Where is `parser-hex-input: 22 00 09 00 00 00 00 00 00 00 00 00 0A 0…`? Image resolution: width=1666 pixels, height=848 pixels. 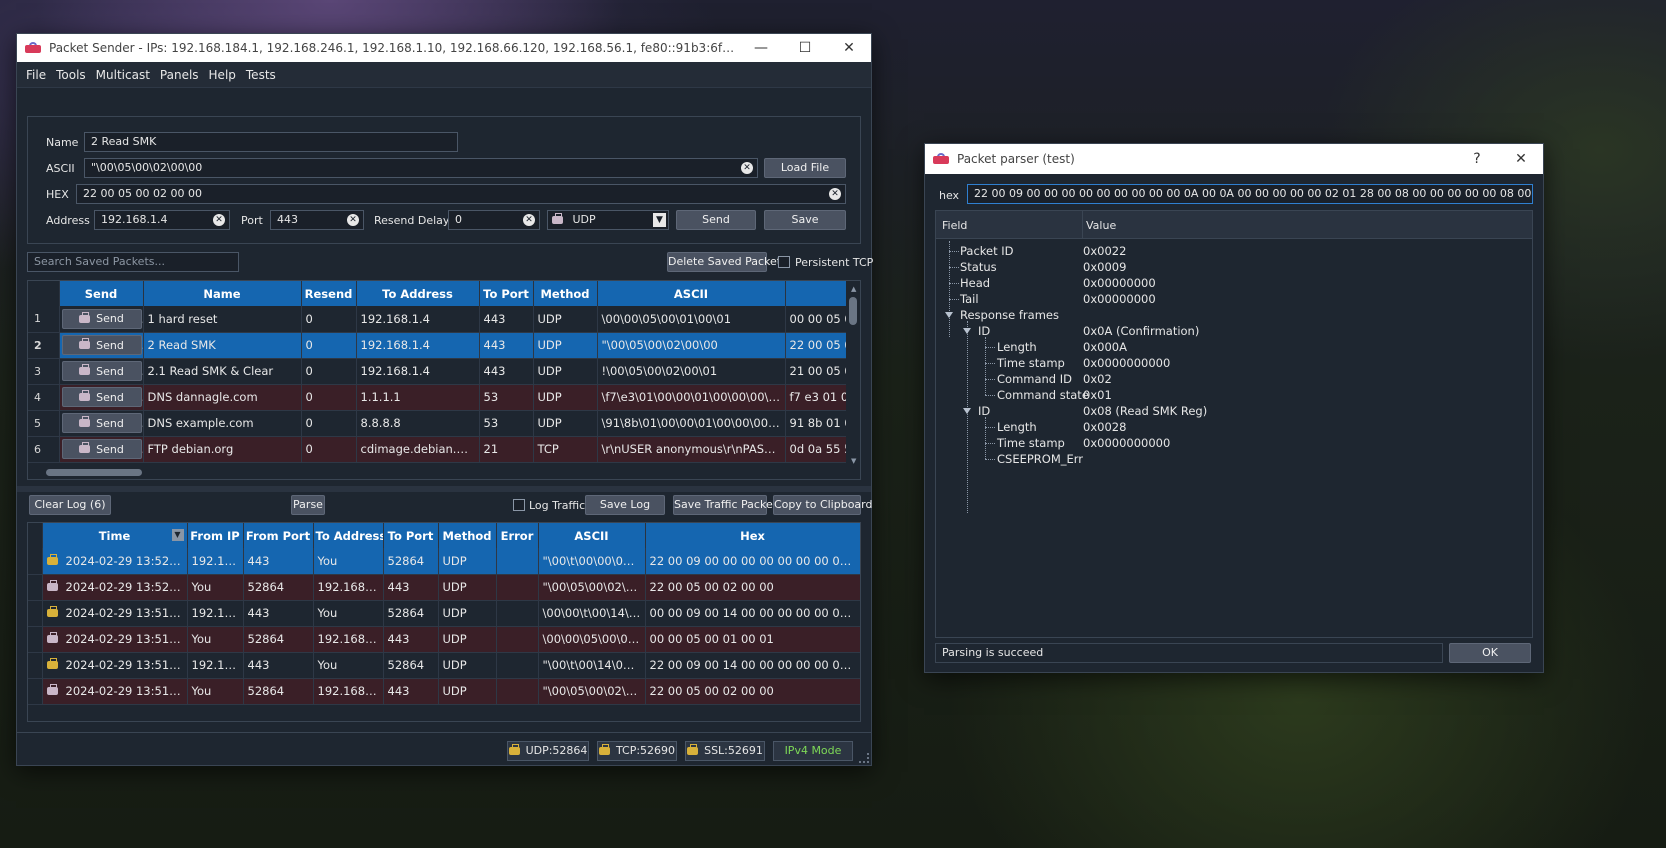 parser-hex-input: 22 00 09 00 00 00 00 00 00 00 00 00 0A 0… is located at coordinates (1250, 194).